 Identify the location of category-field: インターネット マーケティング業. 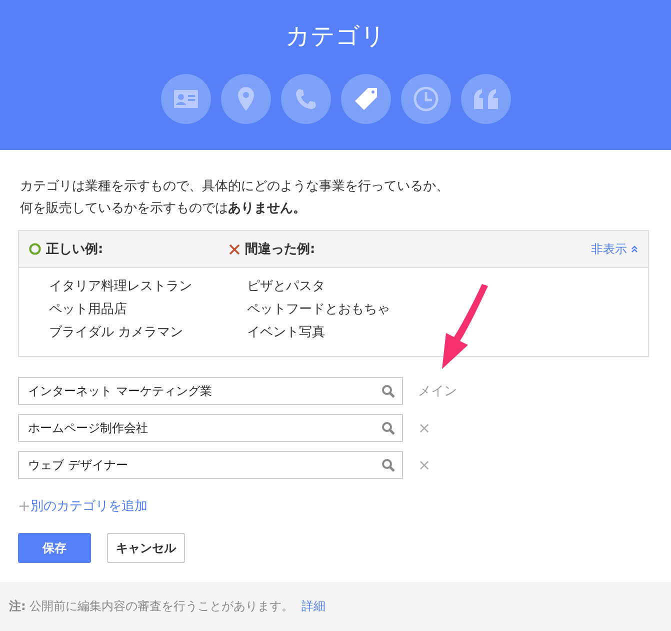
(210, 391).